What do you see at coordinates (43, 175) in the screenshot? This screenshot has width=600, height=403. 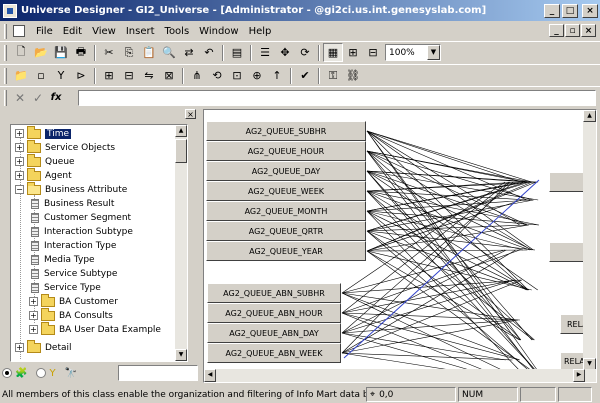 I see `tree-item: + Agent` at bounding box center [43, 175].